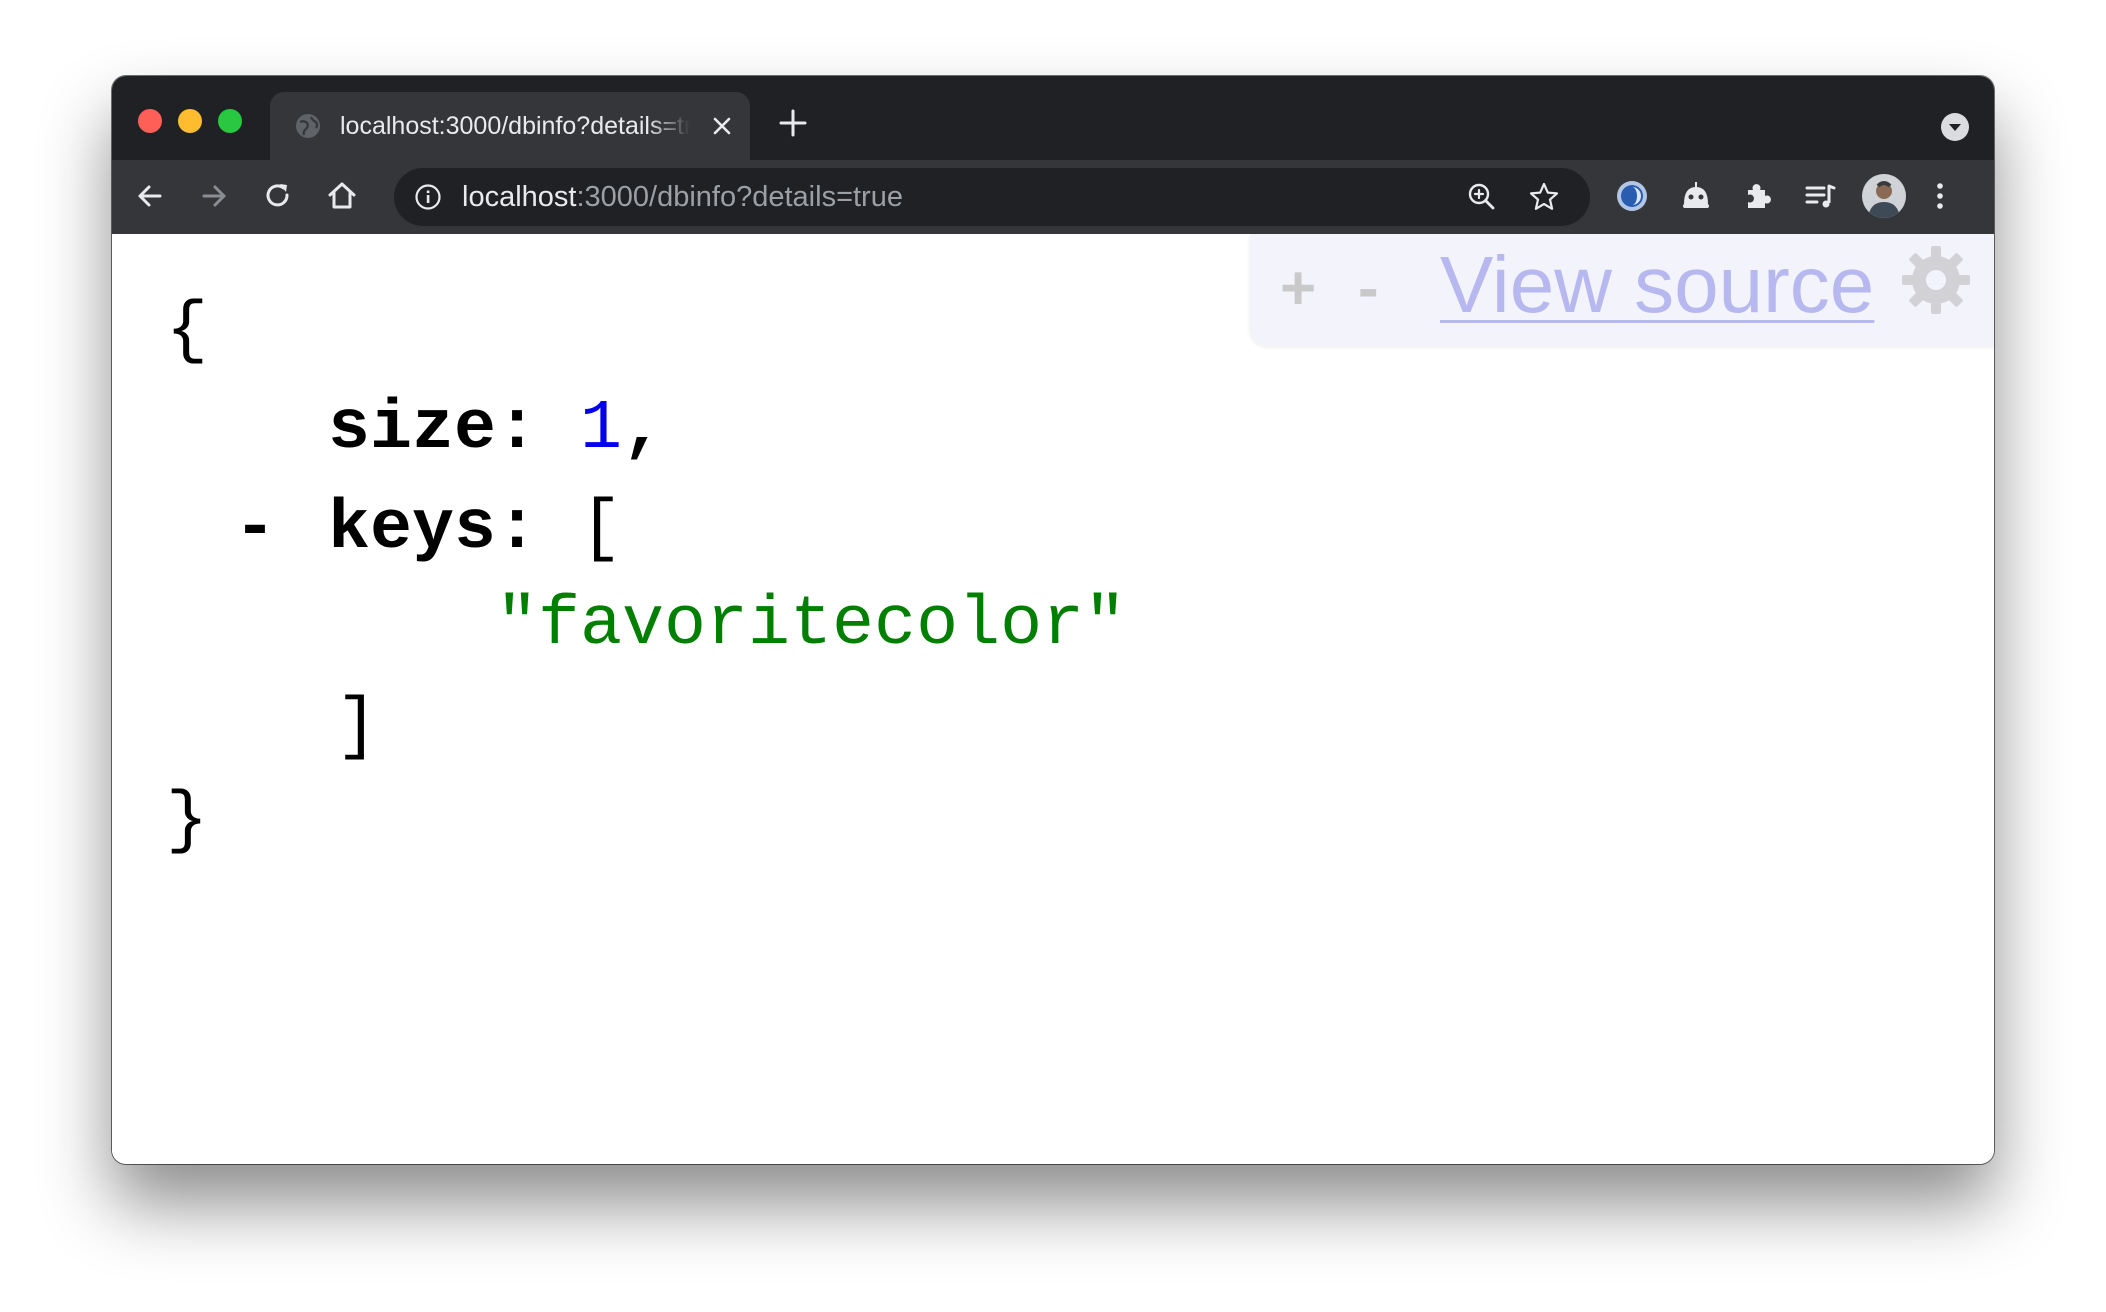  I want to click on active-tab: localhost:3000/dbinfo?details=true, so click(510, 126).